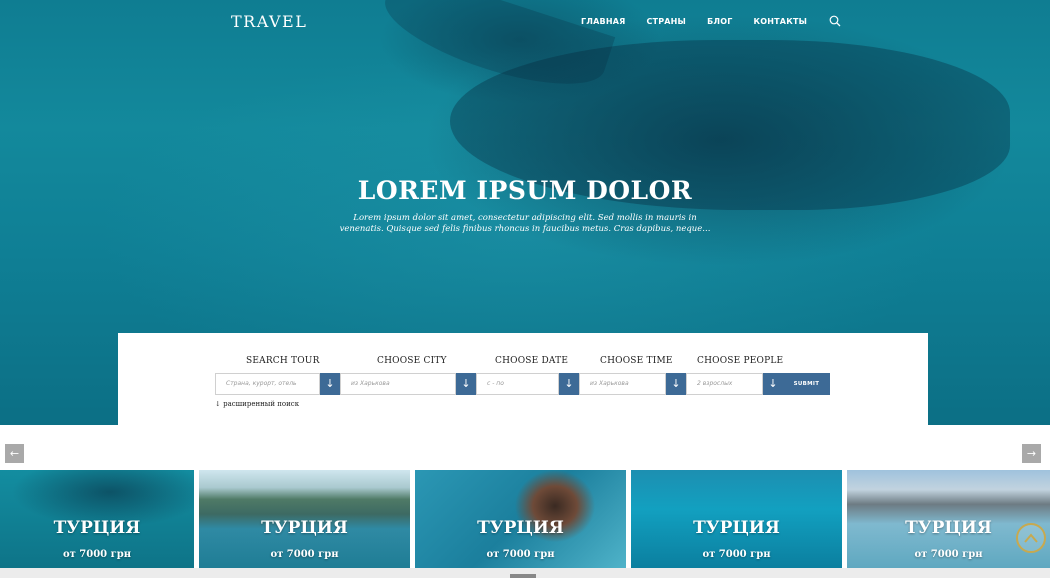 The image size is (1050, 578). Describe the element at coordinates (740, 361) in the screenshot. I see `choose-people-label: CHOOSE PEOPLE` at that location.